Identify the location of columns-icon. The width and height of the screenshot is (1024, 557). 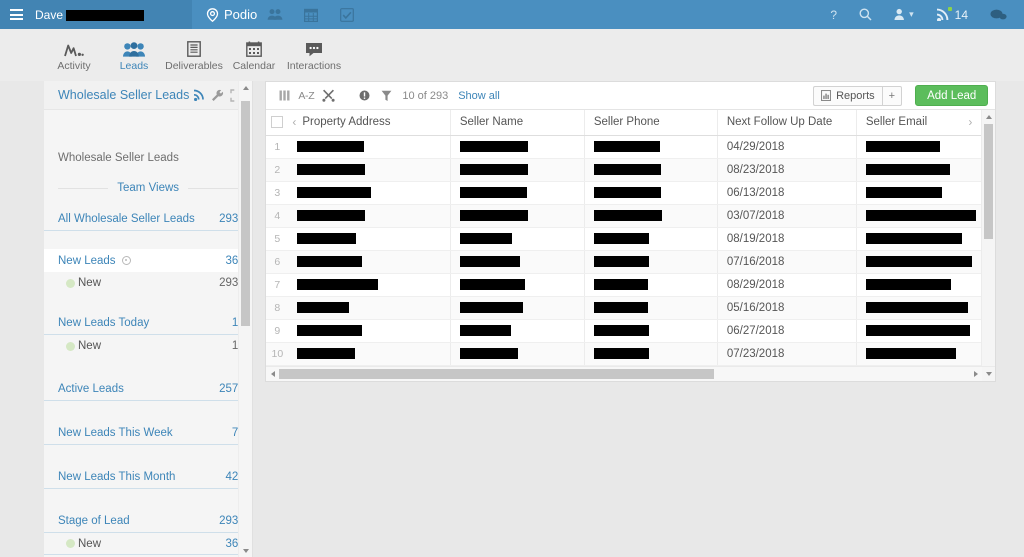
(284, 96).